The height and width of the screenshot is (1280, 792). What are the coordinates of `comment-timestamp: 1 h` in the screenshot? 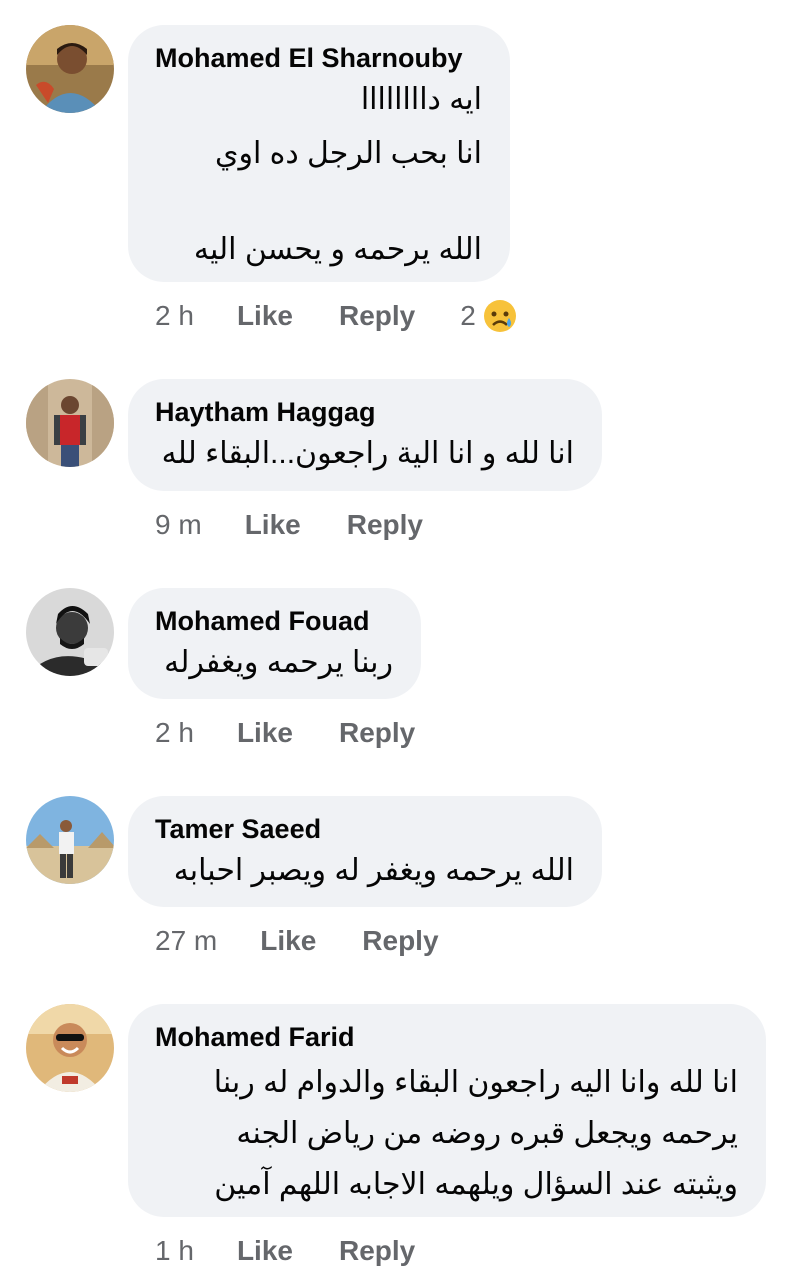 It's located at (174, 1251).